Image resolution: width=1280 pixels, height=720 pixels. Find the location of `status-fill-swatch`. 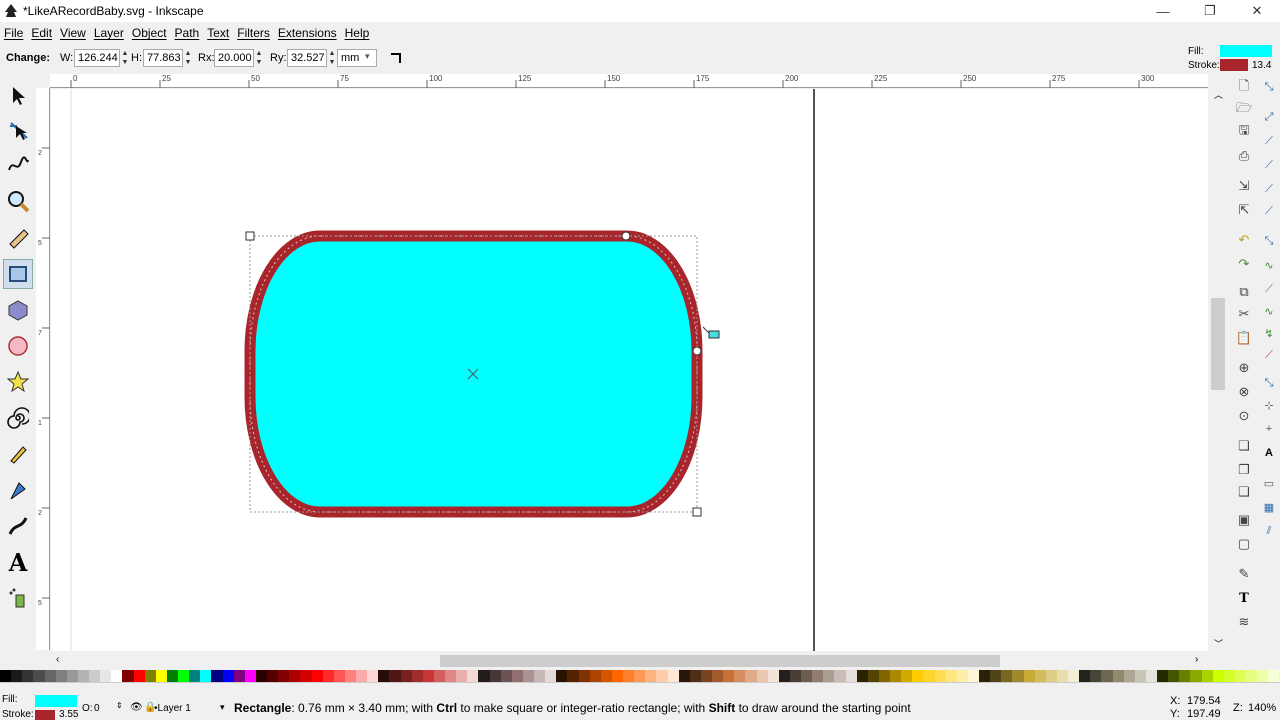

status-fill-swatch is located at coordinates (56, 701).